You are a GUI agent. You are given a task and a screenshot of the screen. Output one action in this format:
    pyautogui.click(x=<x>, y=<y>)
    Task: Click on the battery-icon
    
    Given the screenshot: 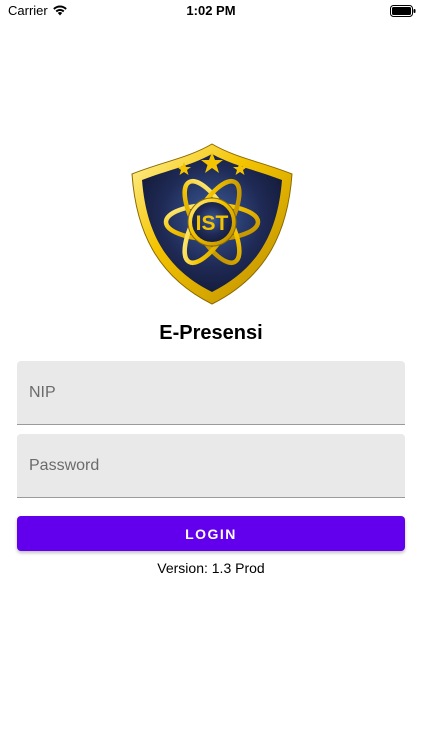 What is the action you would take?
    pyautogui.click(x=403, y=11)
    